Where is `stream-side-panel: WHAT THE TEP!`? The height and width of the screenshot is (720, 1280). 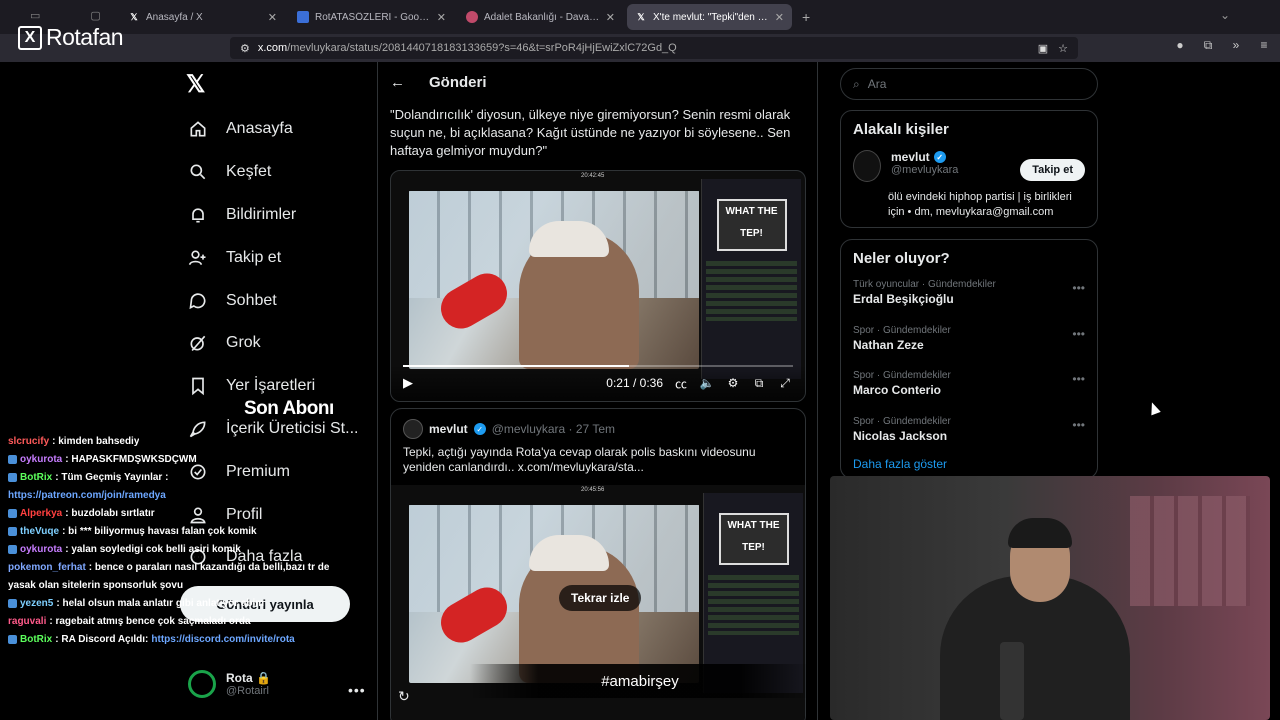 stream-side-panel: WHAT THE TEP! is located at coordinates (753, 593).